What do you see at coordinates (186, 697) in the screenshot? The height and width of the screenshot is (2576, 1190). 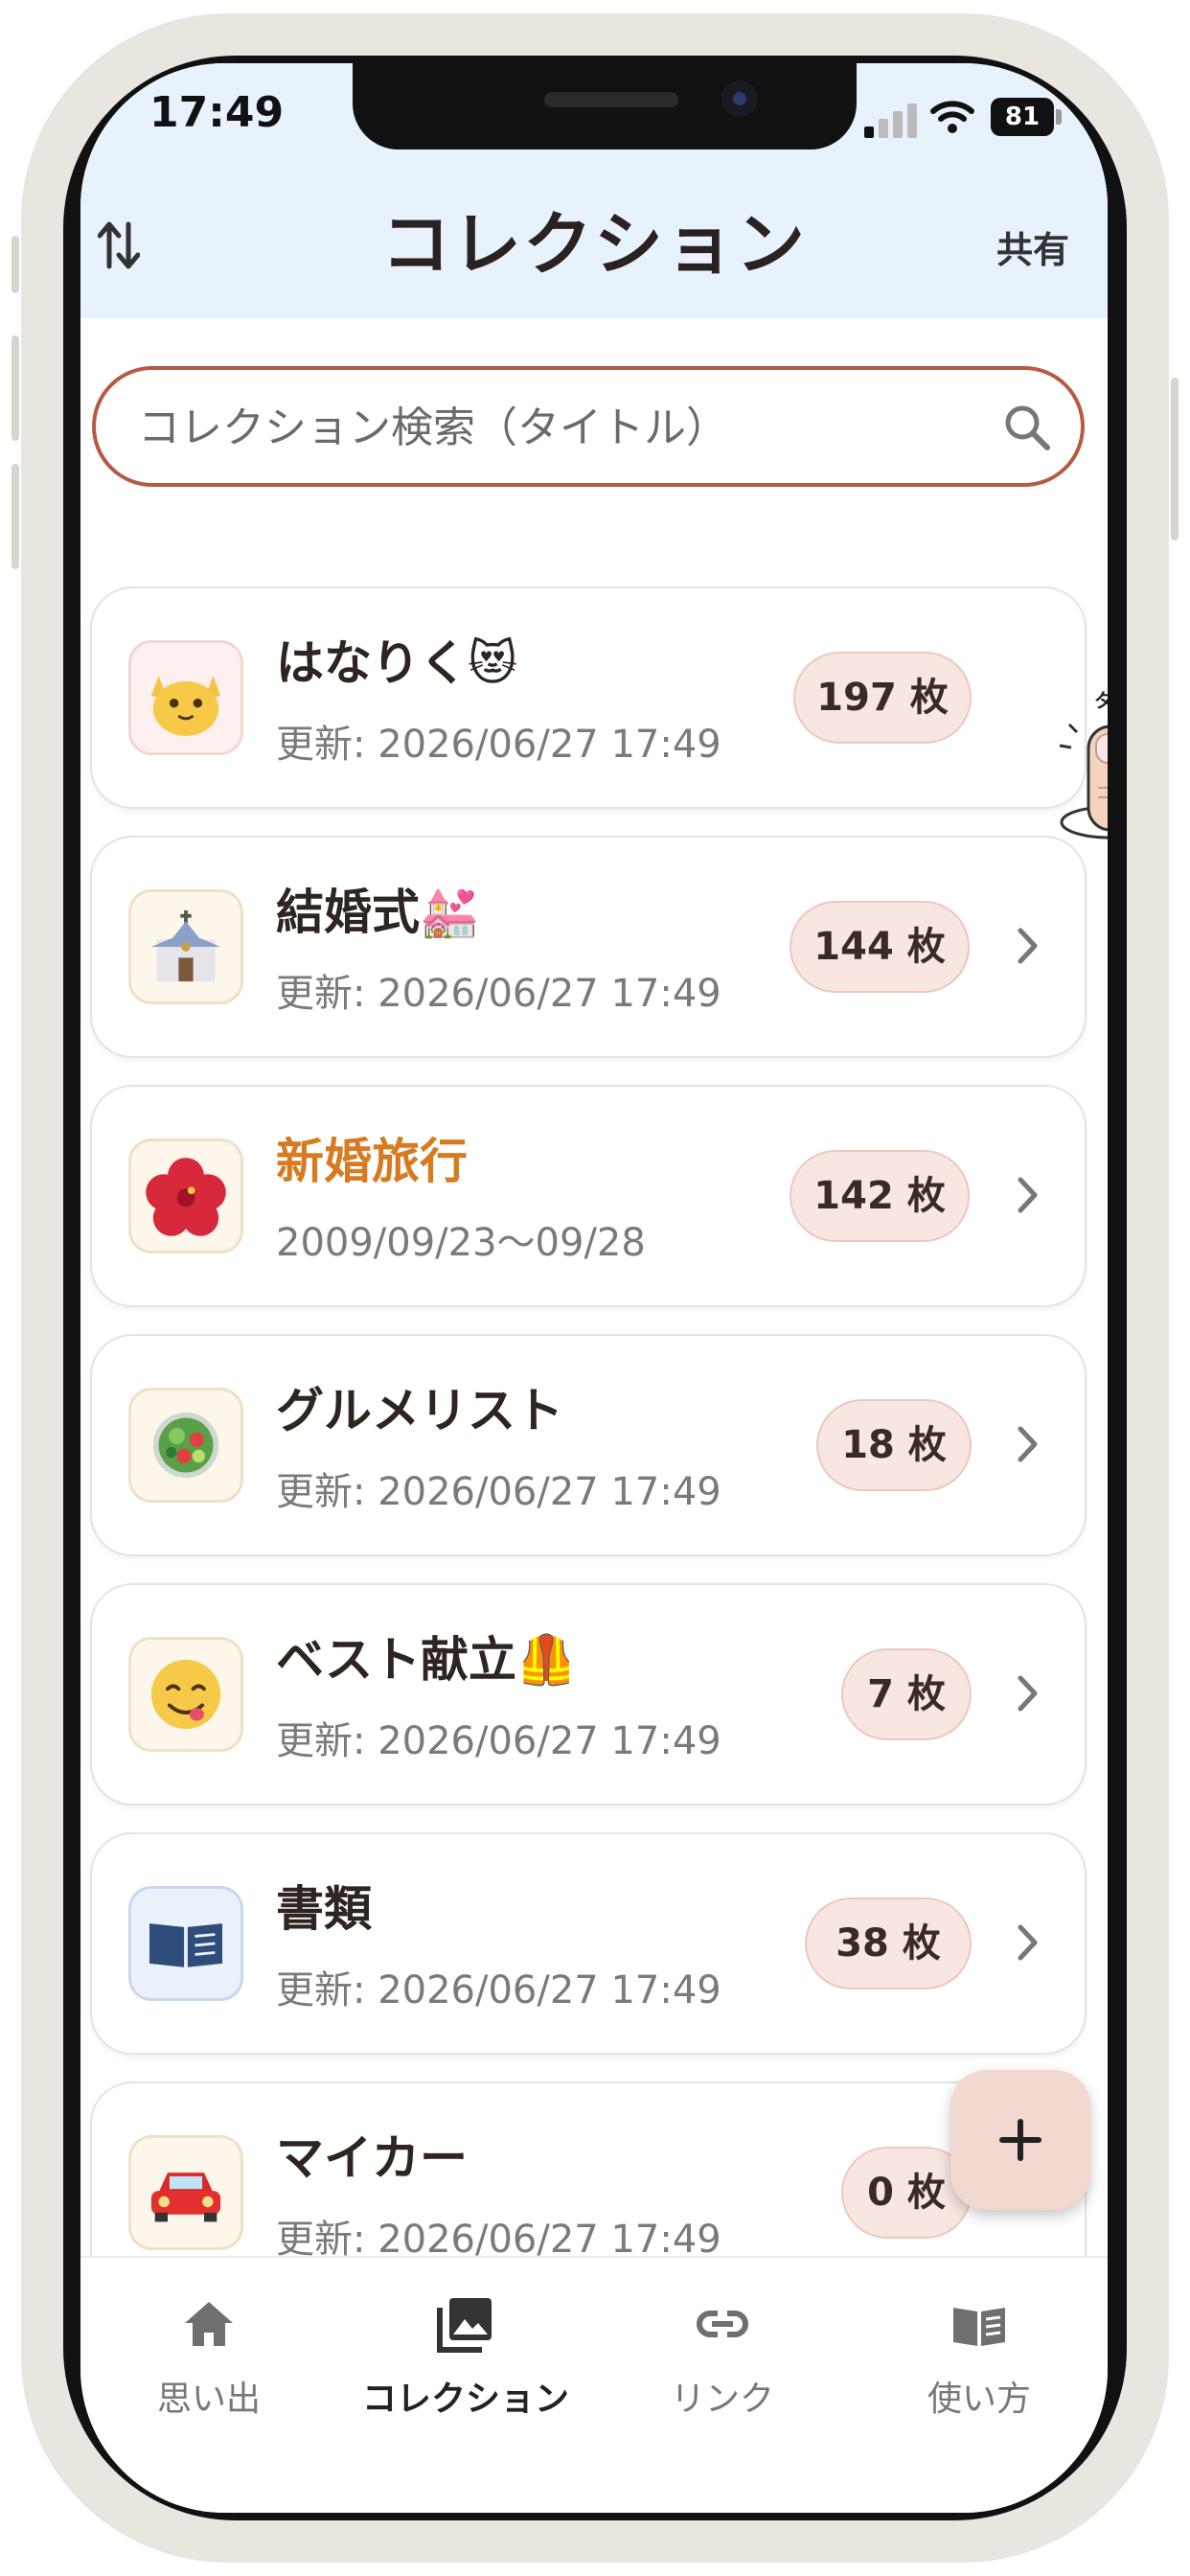 I see `cat-face-icon` at bounding box center [186, 697].